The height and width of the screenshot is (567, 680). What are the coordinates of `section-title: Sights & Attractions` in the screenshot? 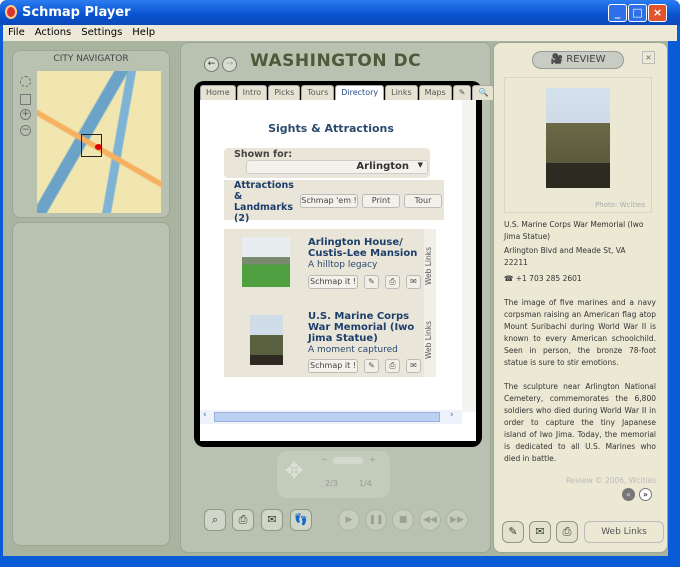 It's located at (331, 128).